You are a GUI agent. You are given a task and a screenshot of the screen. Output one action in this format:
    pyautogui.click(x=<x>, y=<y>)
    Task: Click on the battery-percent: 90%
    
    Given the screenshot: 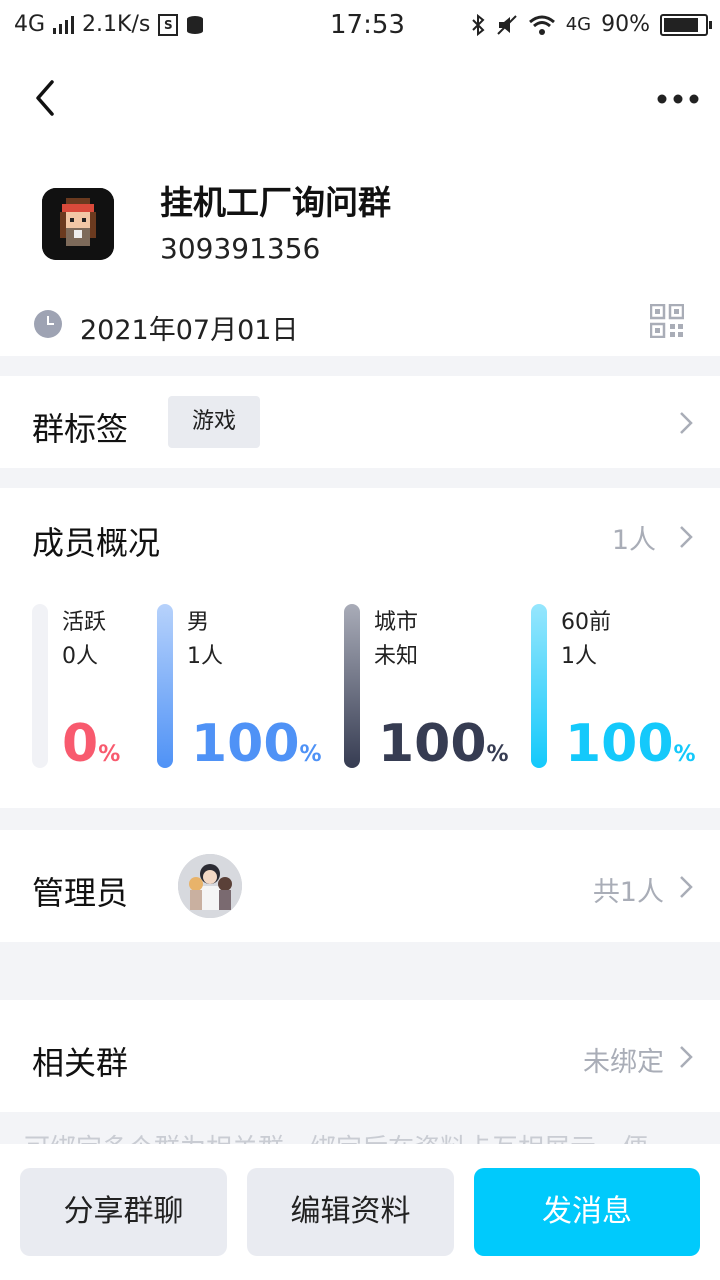 What is the action you would take?
    pyautogui.click(x=625, y=24)
    